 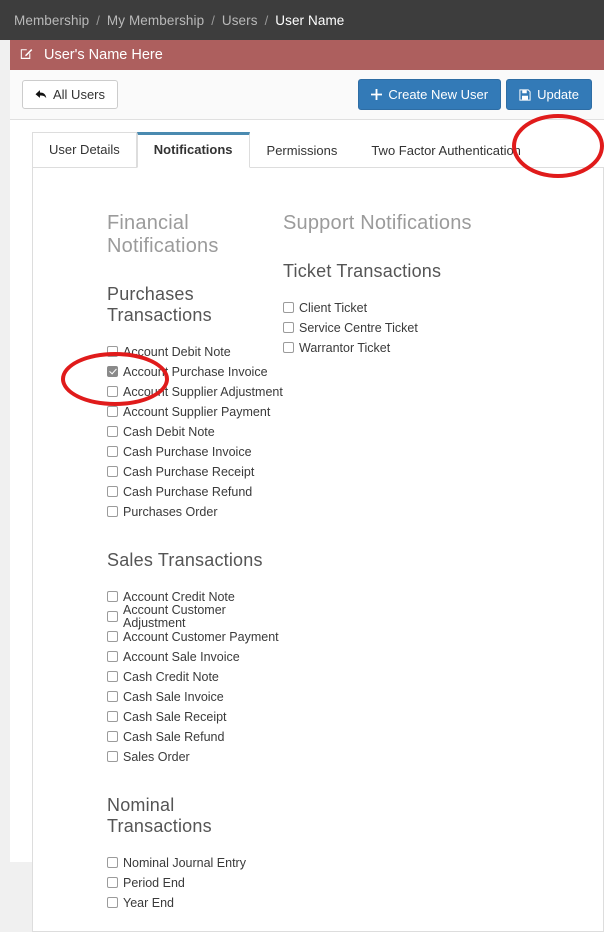 What do you see at coordinates (201, 637) in the screenshot?
I see `checkbox-label: Account Customer Payment` at bounding box center [201, 637].